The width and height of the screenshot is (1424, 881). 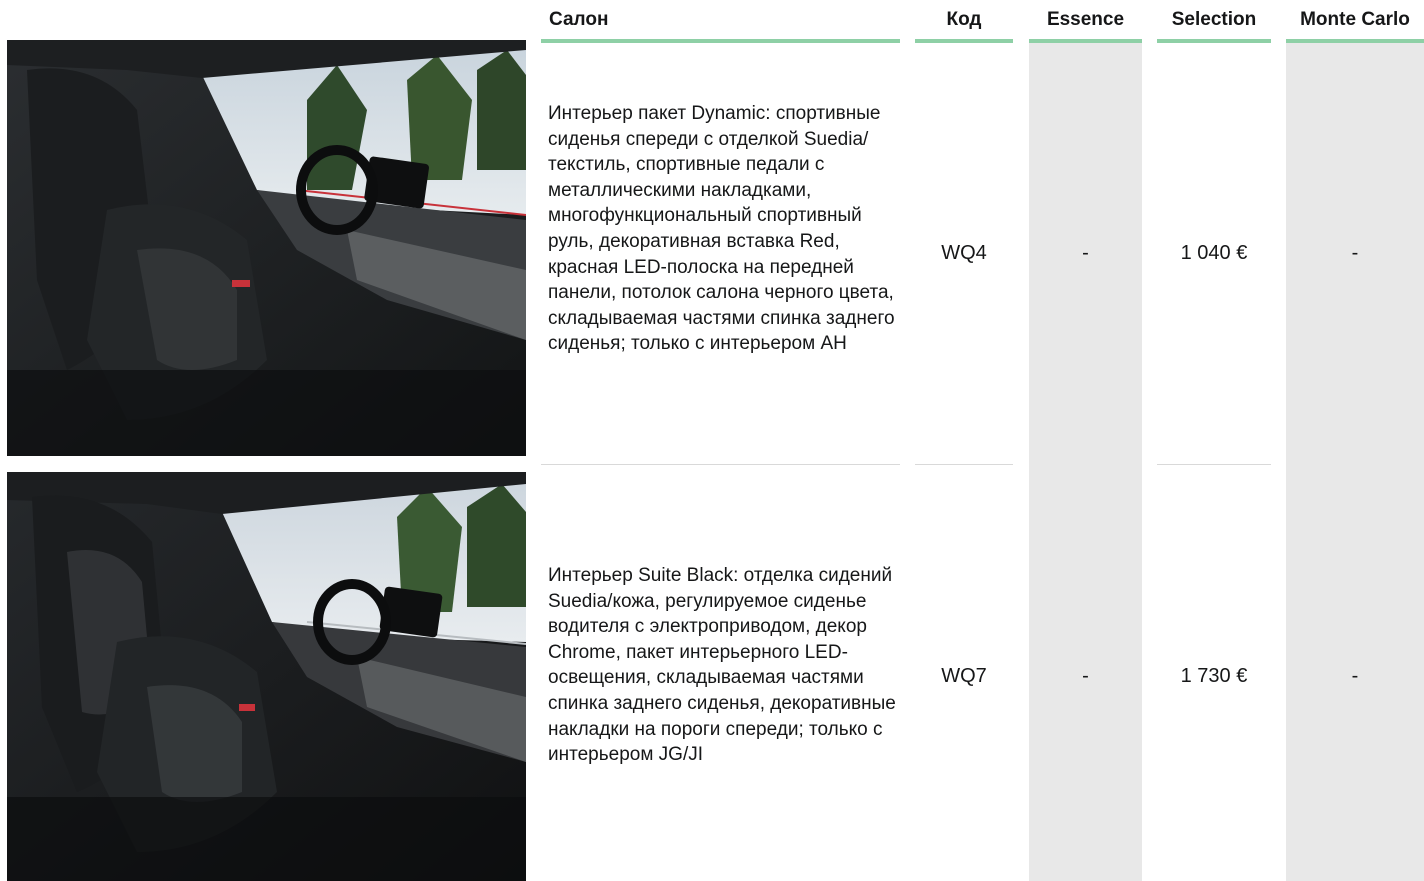 What do you see at coordinates (1355, 21) in the screenshot?
I see `header-monte-carlo: Monte Carlo` at bounding box center [1355, 21].